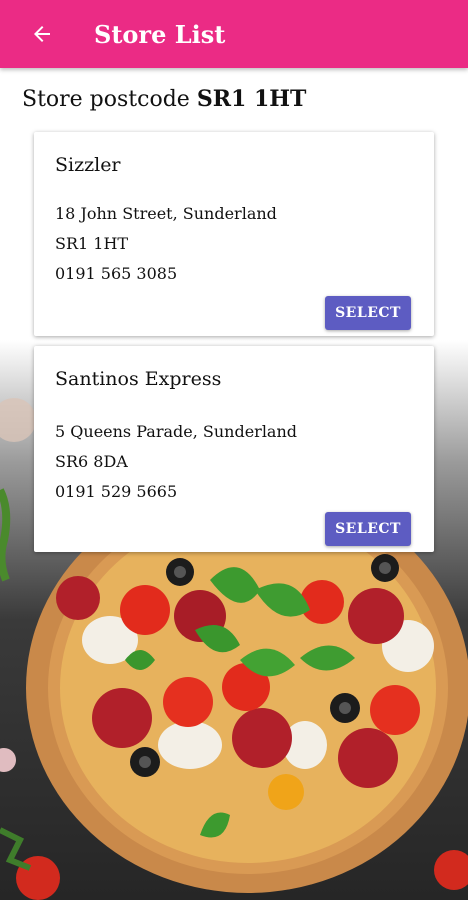 The height and width of the screenshot is (900, 468). I want to click on postcode-label: Store postcode, so click(106, 99).